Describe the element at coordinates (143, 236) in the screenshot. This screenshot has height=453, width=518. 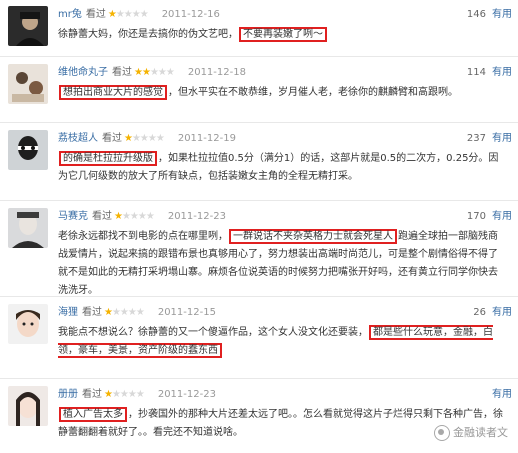
I see `review-text-before: 老徐永远都找不到电影的点在哪里咧，` at that location.